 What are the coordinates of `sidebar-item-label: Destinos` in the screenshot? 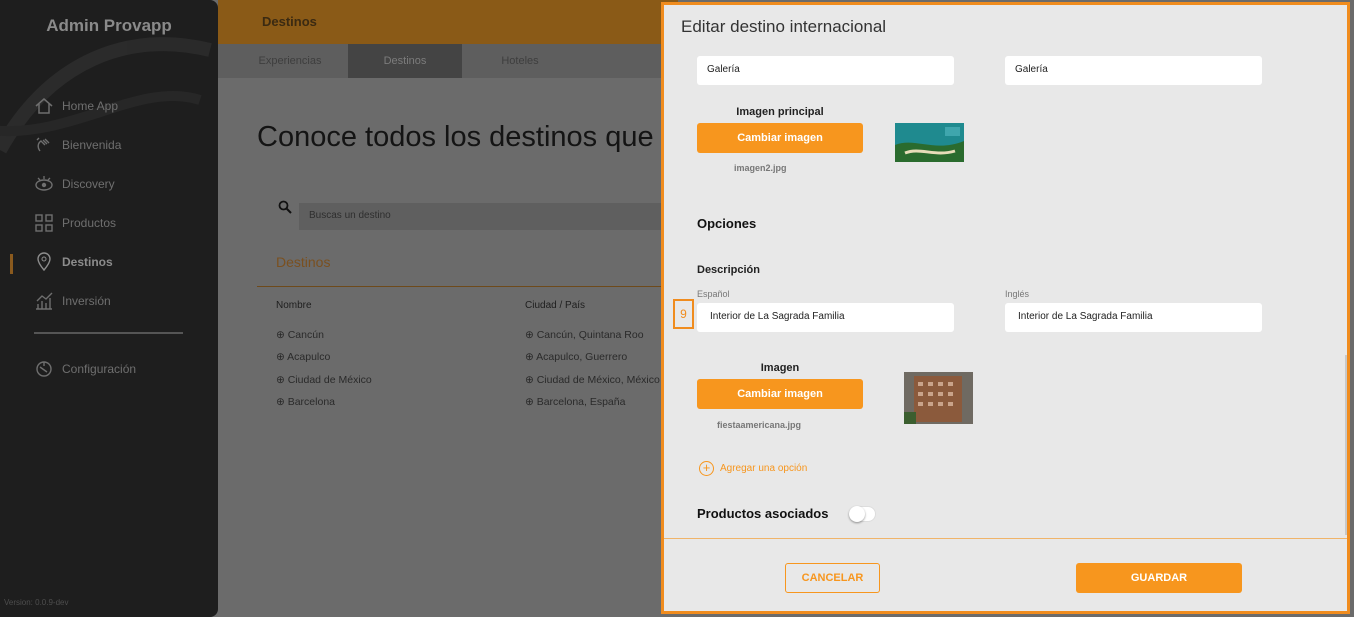 It's located at (87, 262).